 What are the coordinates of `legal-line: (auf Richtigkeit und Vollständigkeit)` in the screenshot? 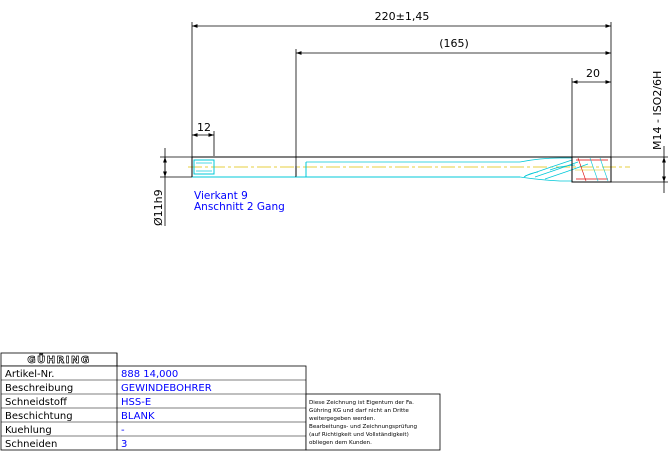 It's located at (359, 435).